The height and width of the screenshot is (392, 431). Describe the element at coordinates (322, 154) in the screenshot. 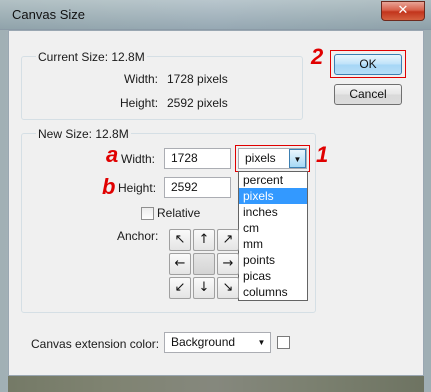

I see `annotation-1: 1` at that location.